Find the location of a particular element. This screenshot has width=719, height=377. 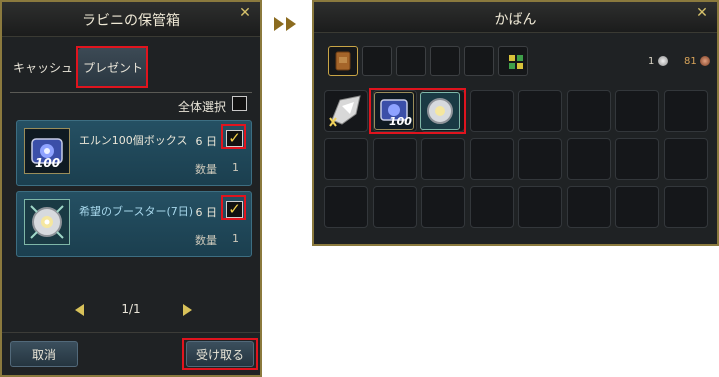

item-name: エルン100個ボックス is located at coordinates (133, 140).